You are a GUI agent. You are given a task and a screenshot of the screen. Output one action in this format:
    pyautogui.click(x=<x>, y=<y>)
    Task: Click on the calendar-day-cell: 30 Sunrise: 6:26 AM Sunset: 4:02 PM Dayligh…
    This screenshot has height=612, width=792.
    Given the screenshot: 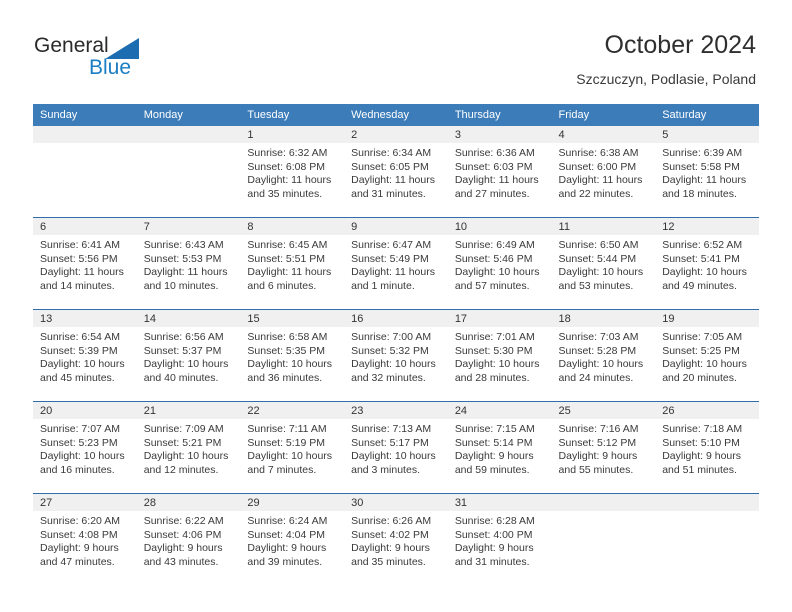 What is the action you would take?
    pyautogui.click(x=396, y=539)
    